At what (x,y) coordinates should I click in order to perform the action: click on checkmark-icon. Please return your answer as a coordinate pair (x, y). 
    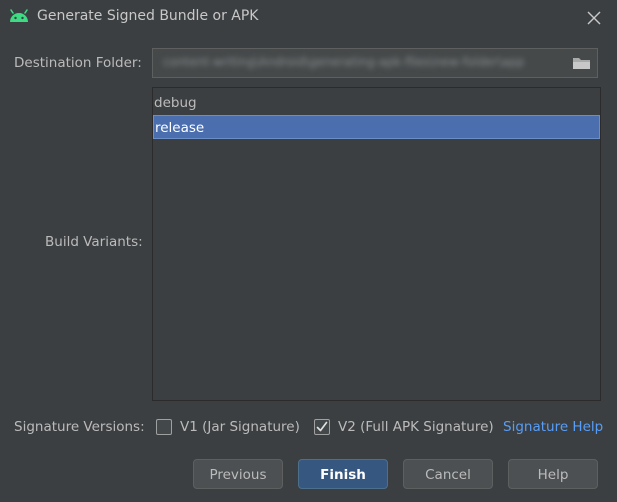
    Looking at the image, I should click on (322, 426).